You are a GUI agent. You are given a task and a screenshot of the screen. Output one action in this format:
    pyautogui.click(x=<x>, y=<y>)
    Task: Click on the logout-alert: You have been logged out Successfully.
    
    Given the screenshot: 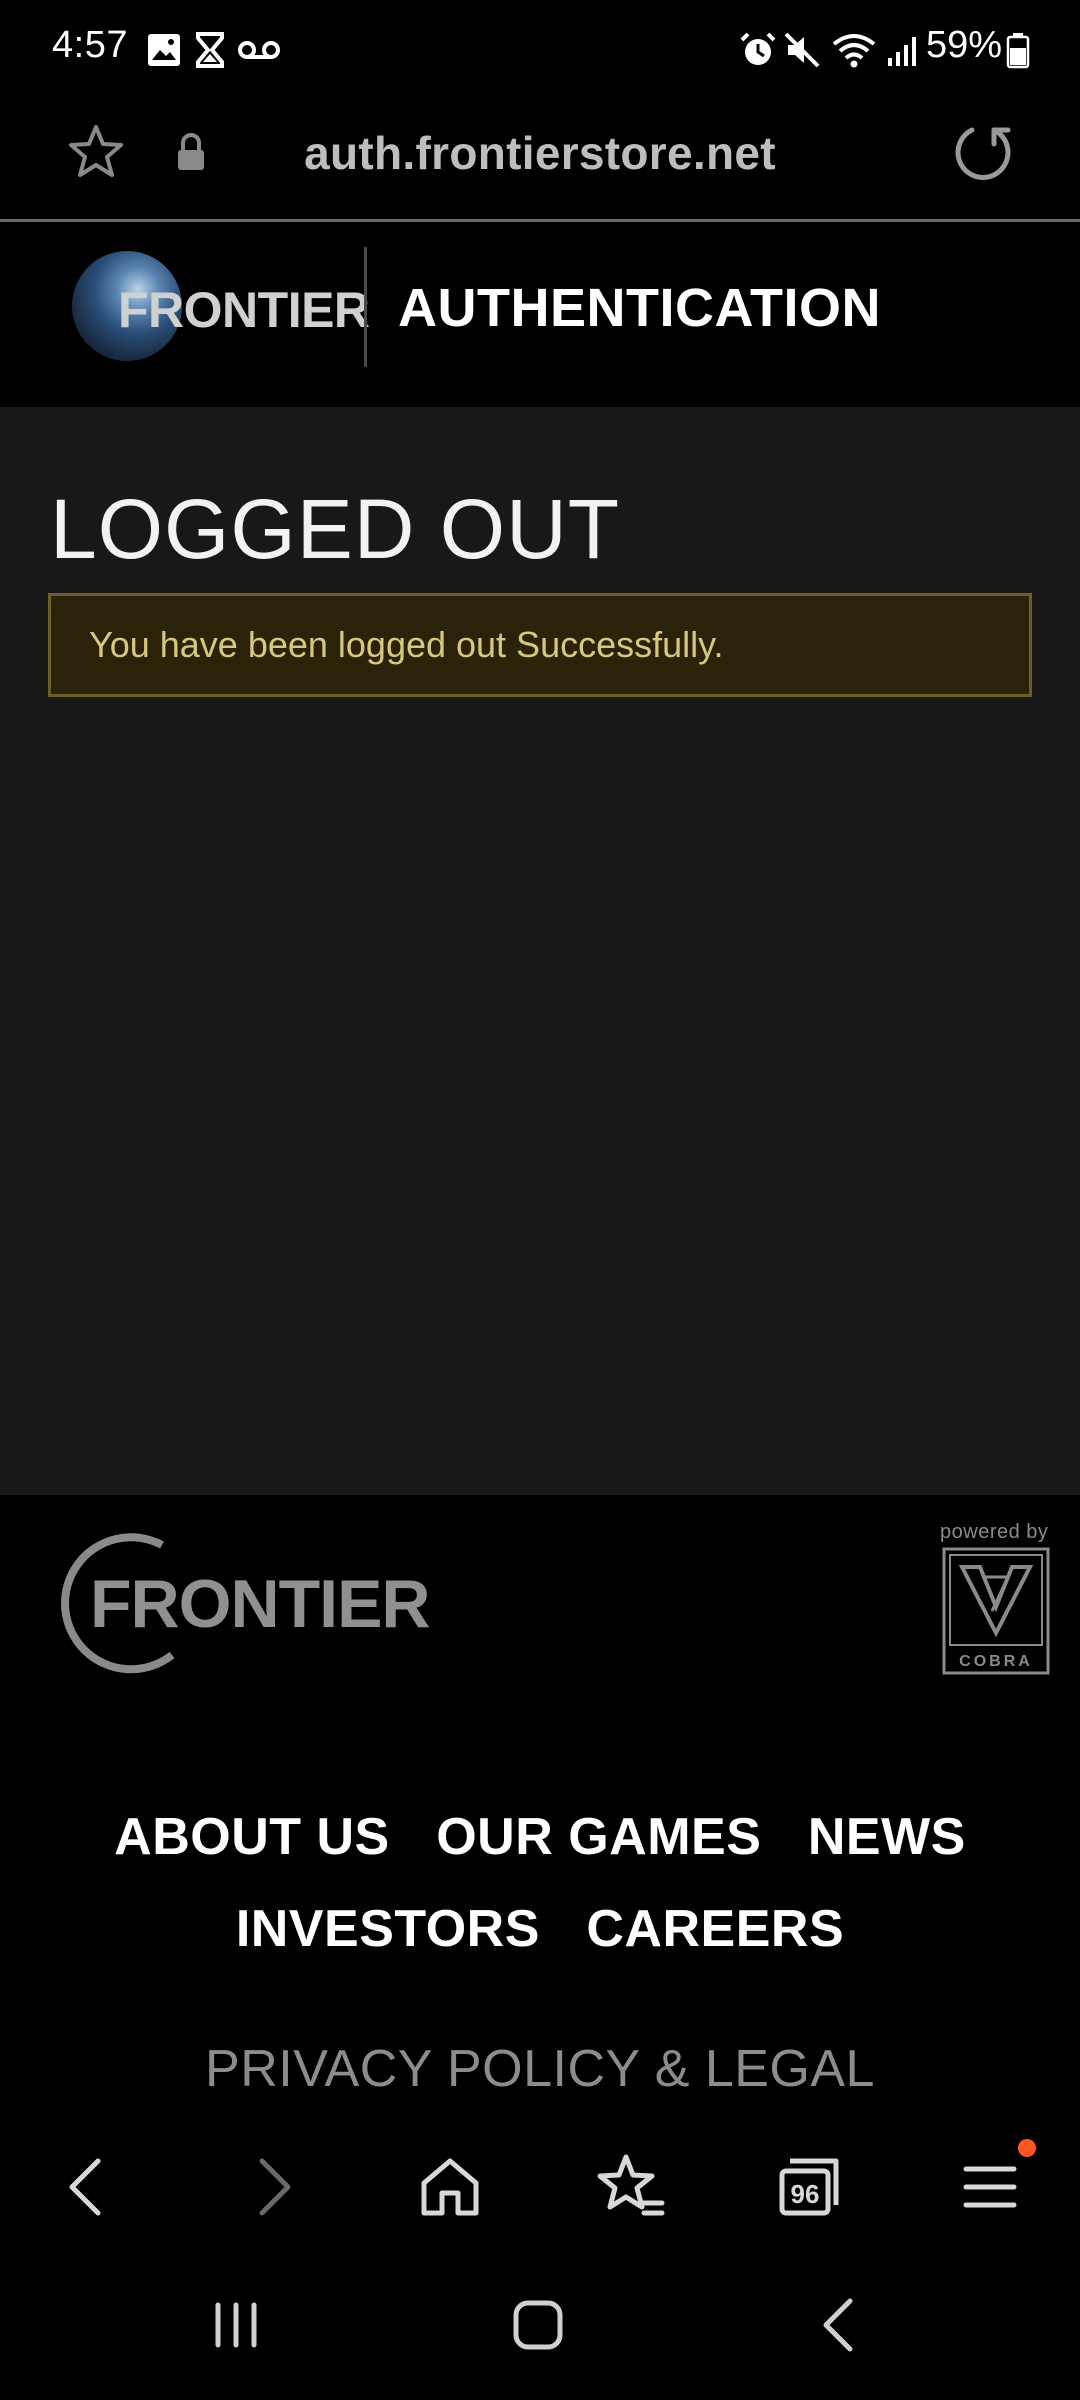 What is the action you would take?
    pyautogui.click(x=540, y=645)
    